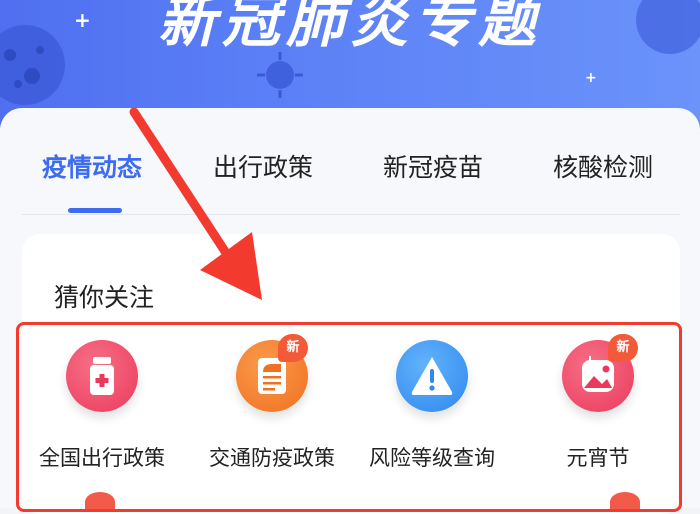  I want to click on tab-travel-policy: 出行政策, so click(263, 166).